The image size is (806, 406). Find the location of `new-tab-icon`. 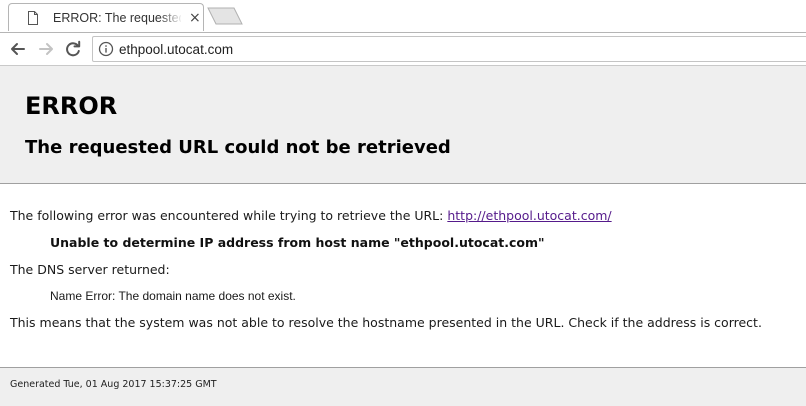

new-tab-icon is located at coordinates (225, 16).